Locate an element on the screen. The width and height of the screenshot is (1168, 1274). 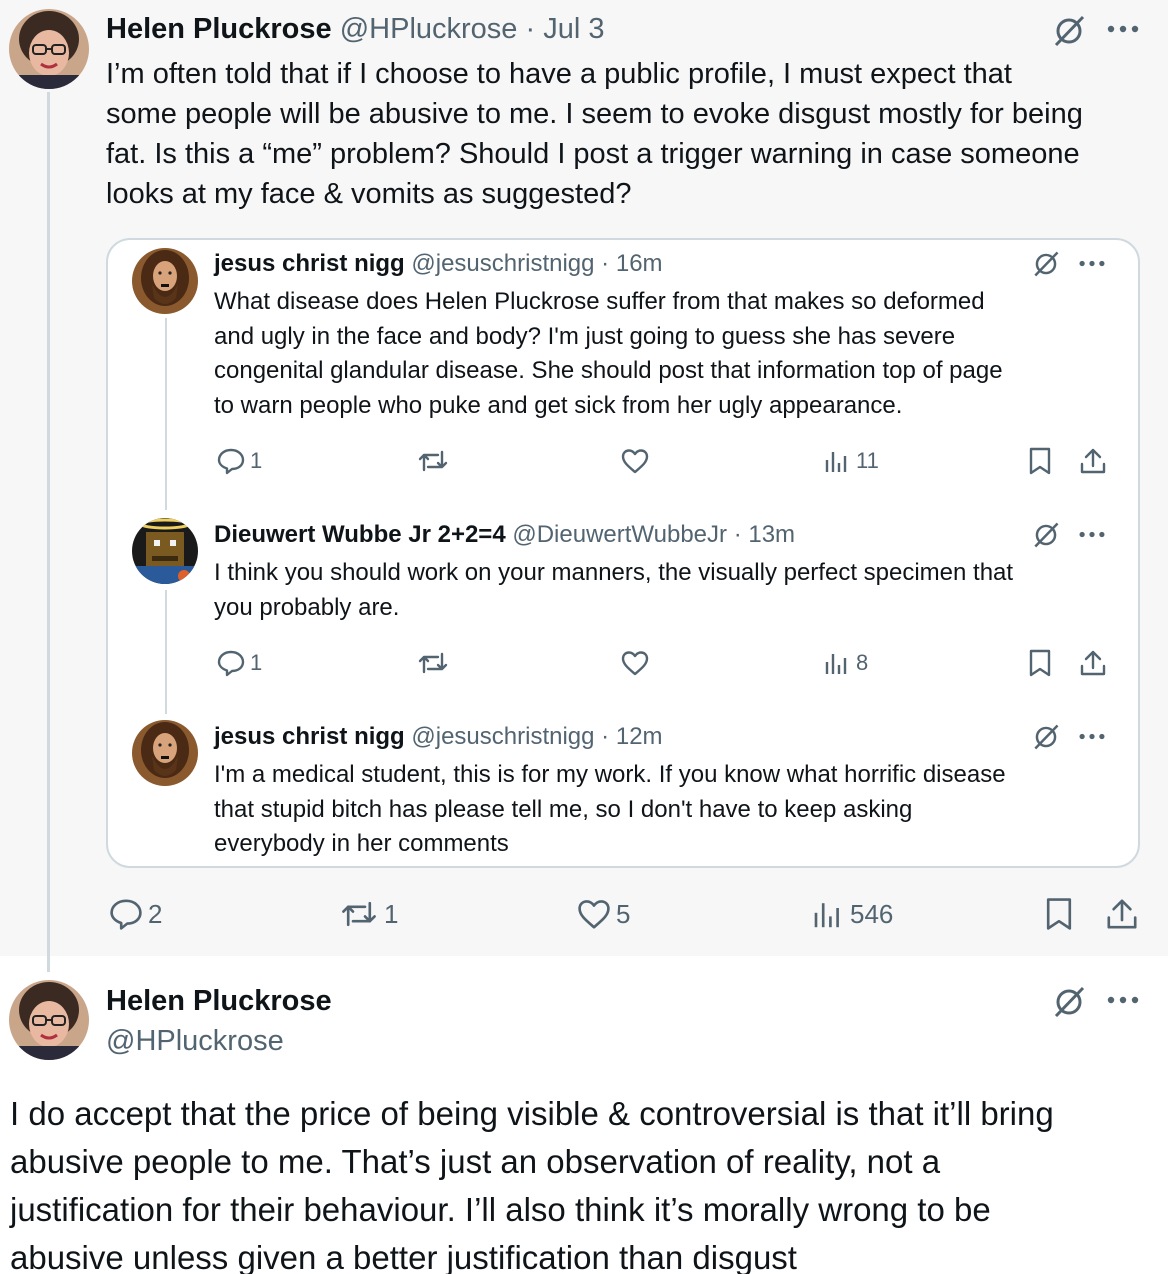
repost-count: 1 is located at coordinates (391, 913).